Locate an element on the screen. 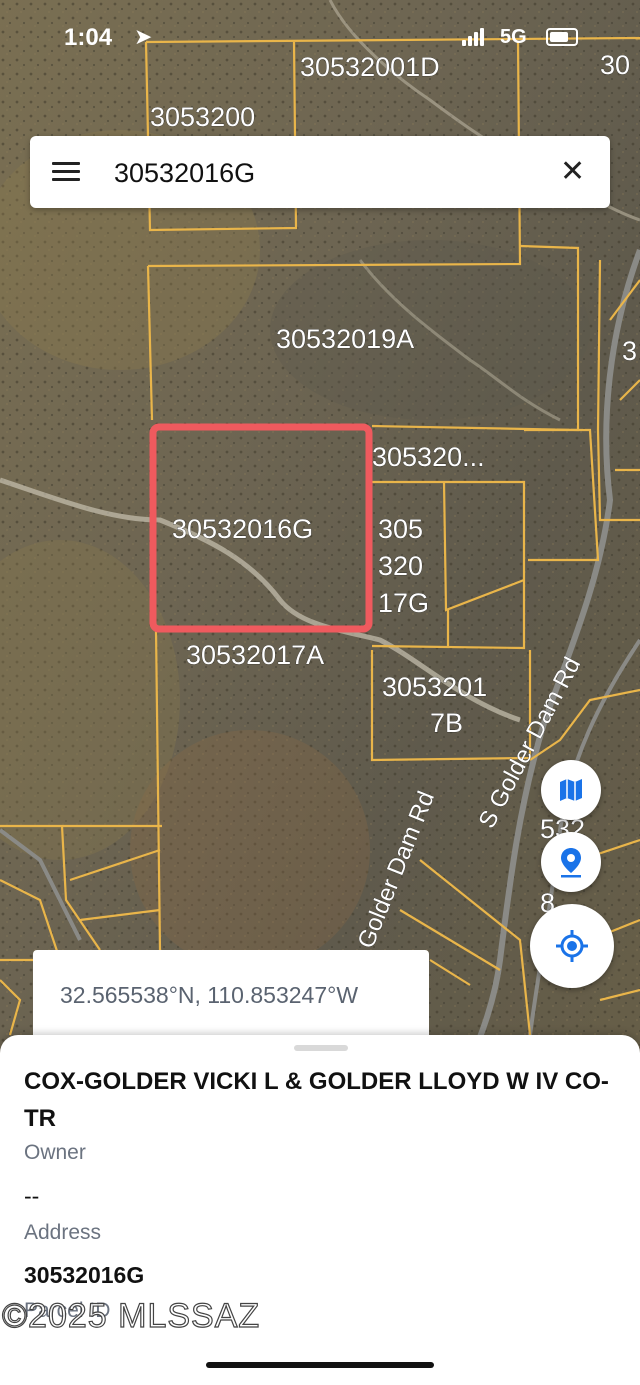  parcel-label: 305 is located at coordinates (401, 529).